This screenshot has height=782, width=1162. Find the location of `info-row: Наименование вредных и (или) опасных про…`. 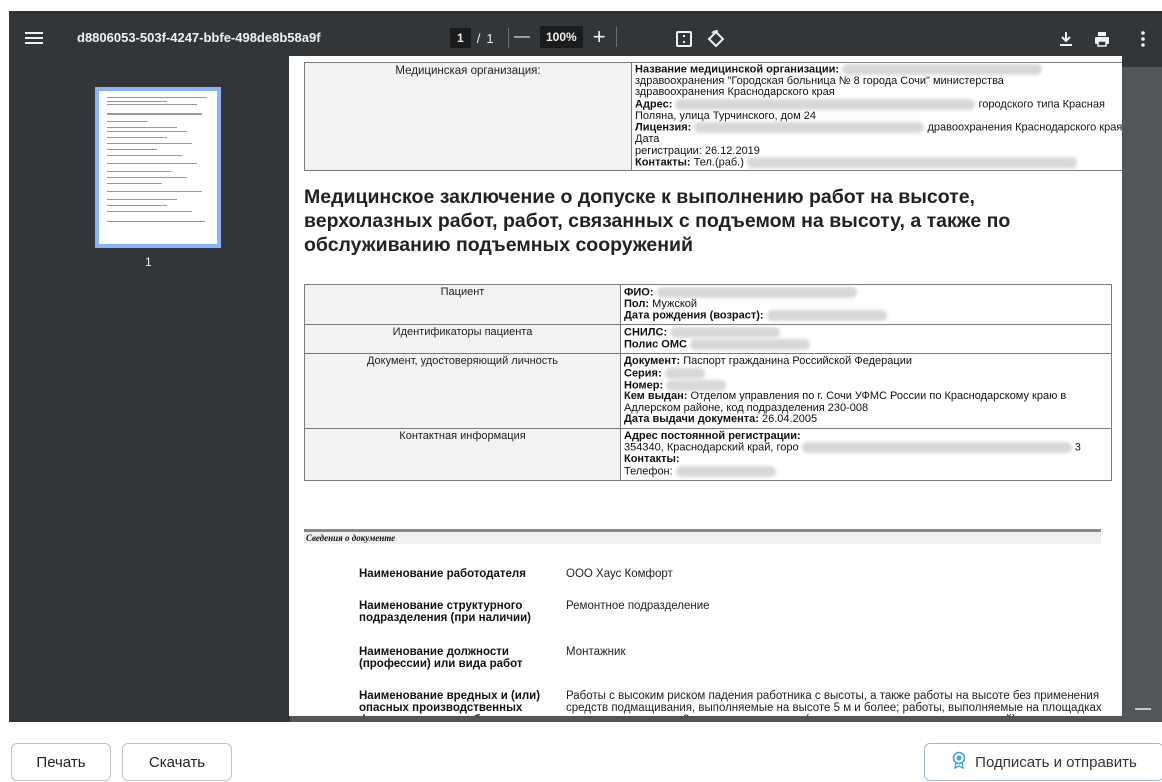

info-row: Наименование вредных и (или) опасных про… is located at coordinates (732, 703).